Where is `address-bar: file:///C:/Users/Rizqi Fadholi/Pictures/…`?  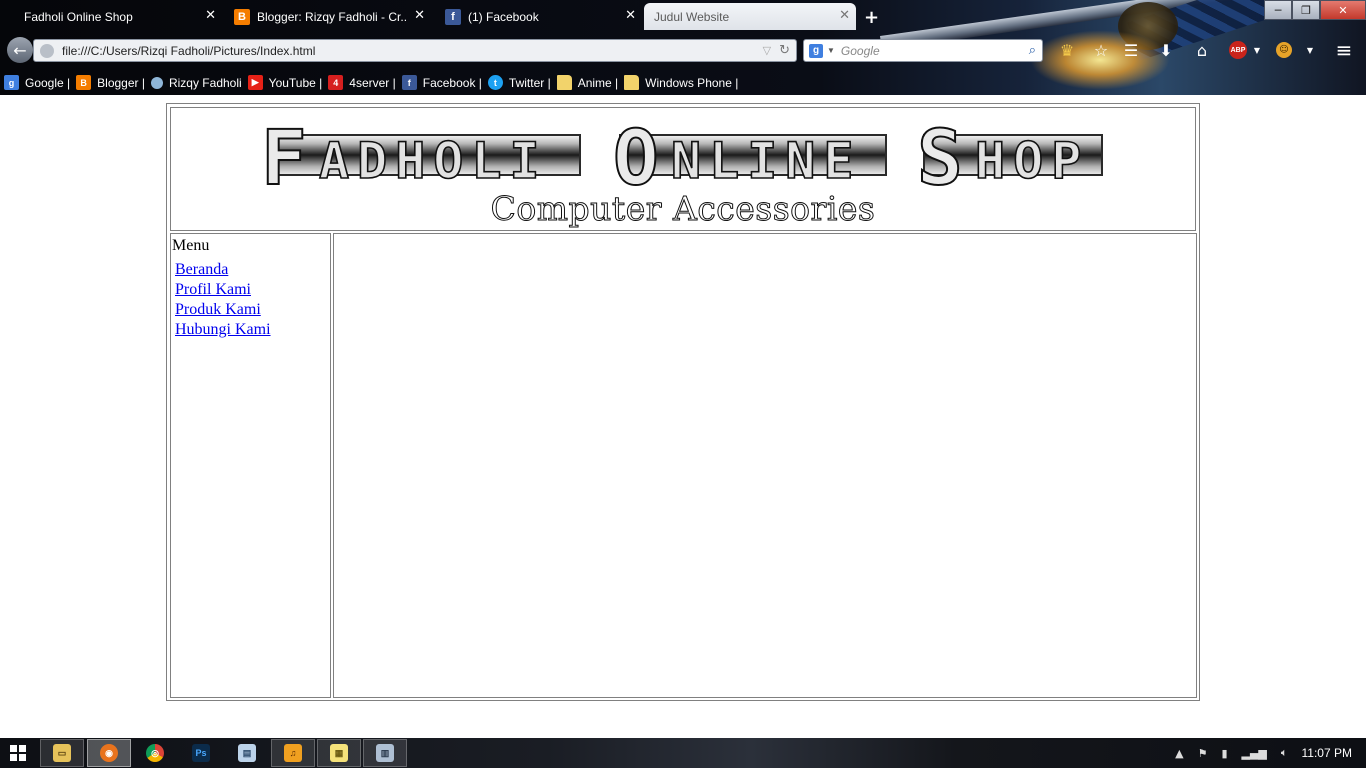 address-bar: file:///C:/Users/Rizqi Fadholi/Pictures/… is located at coordinates (415, 50).